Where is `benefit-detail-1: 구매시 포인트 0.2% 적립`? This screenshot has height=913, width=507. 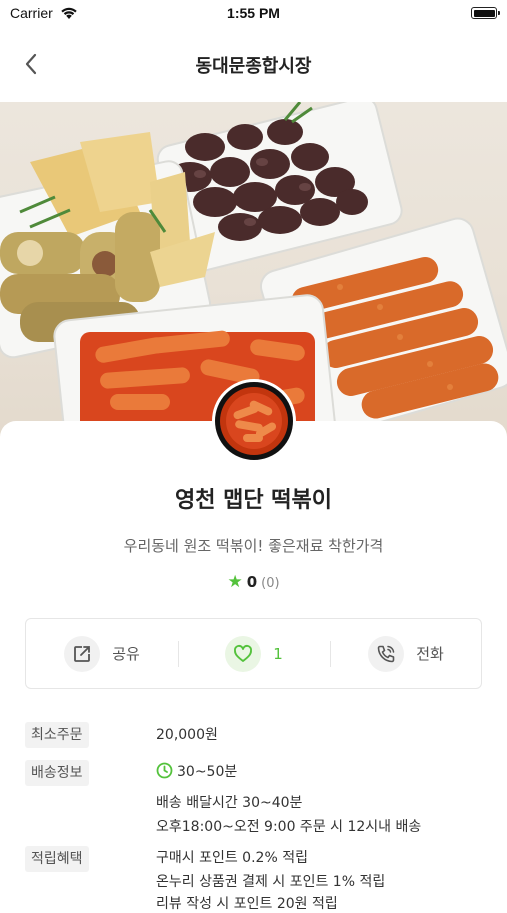 benefit-detail-1: 구매시 포인트 0.2% 적립 is located at coordinates (232, 858).